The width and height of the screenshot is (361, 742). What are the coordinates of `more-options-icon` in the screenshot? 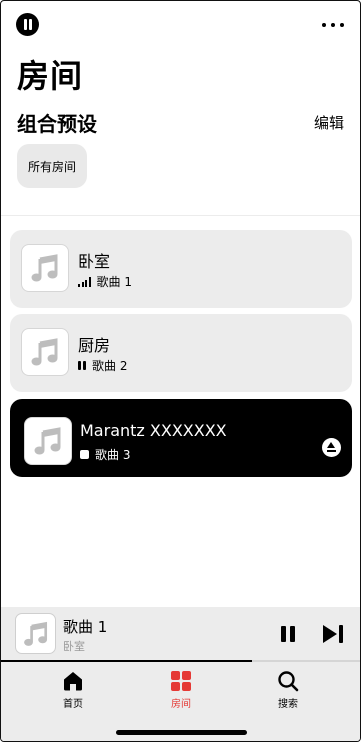 It's located at (333, 25).